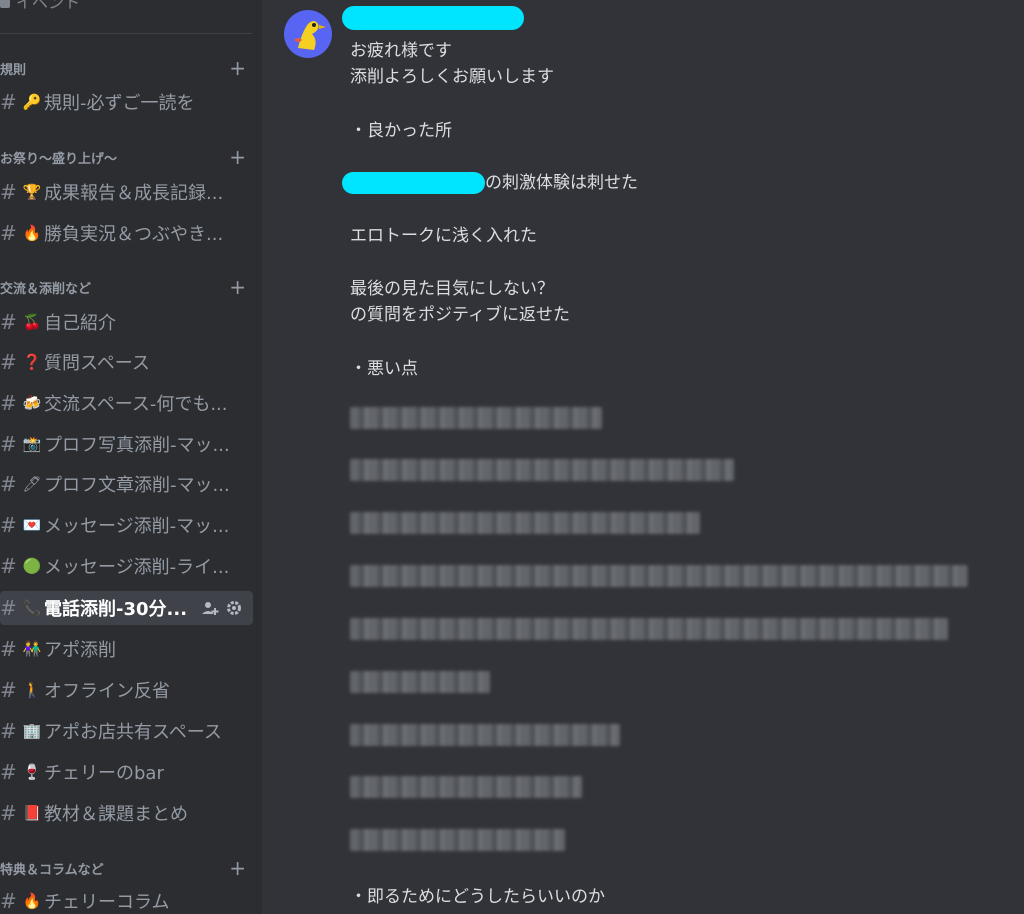  What do you see at coordinates (32, 813) in the screenshot?
I see `channel-emoji: 📕` at bounding box center [32, 813].